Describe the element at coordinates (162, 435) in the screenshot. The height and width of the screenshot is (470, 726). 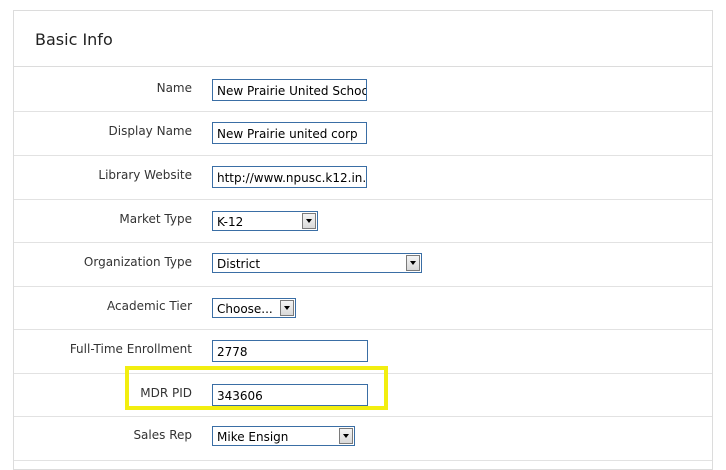
I see `sales-rep-label: Sales Rep` at that location.